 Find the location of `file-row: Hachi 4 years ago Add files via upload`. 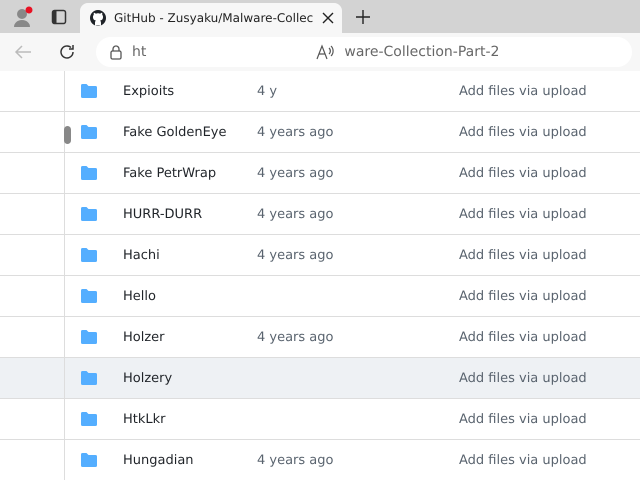

file-row: Hachi 4 years ago Add files via upload is located at coordinates (320, 255).